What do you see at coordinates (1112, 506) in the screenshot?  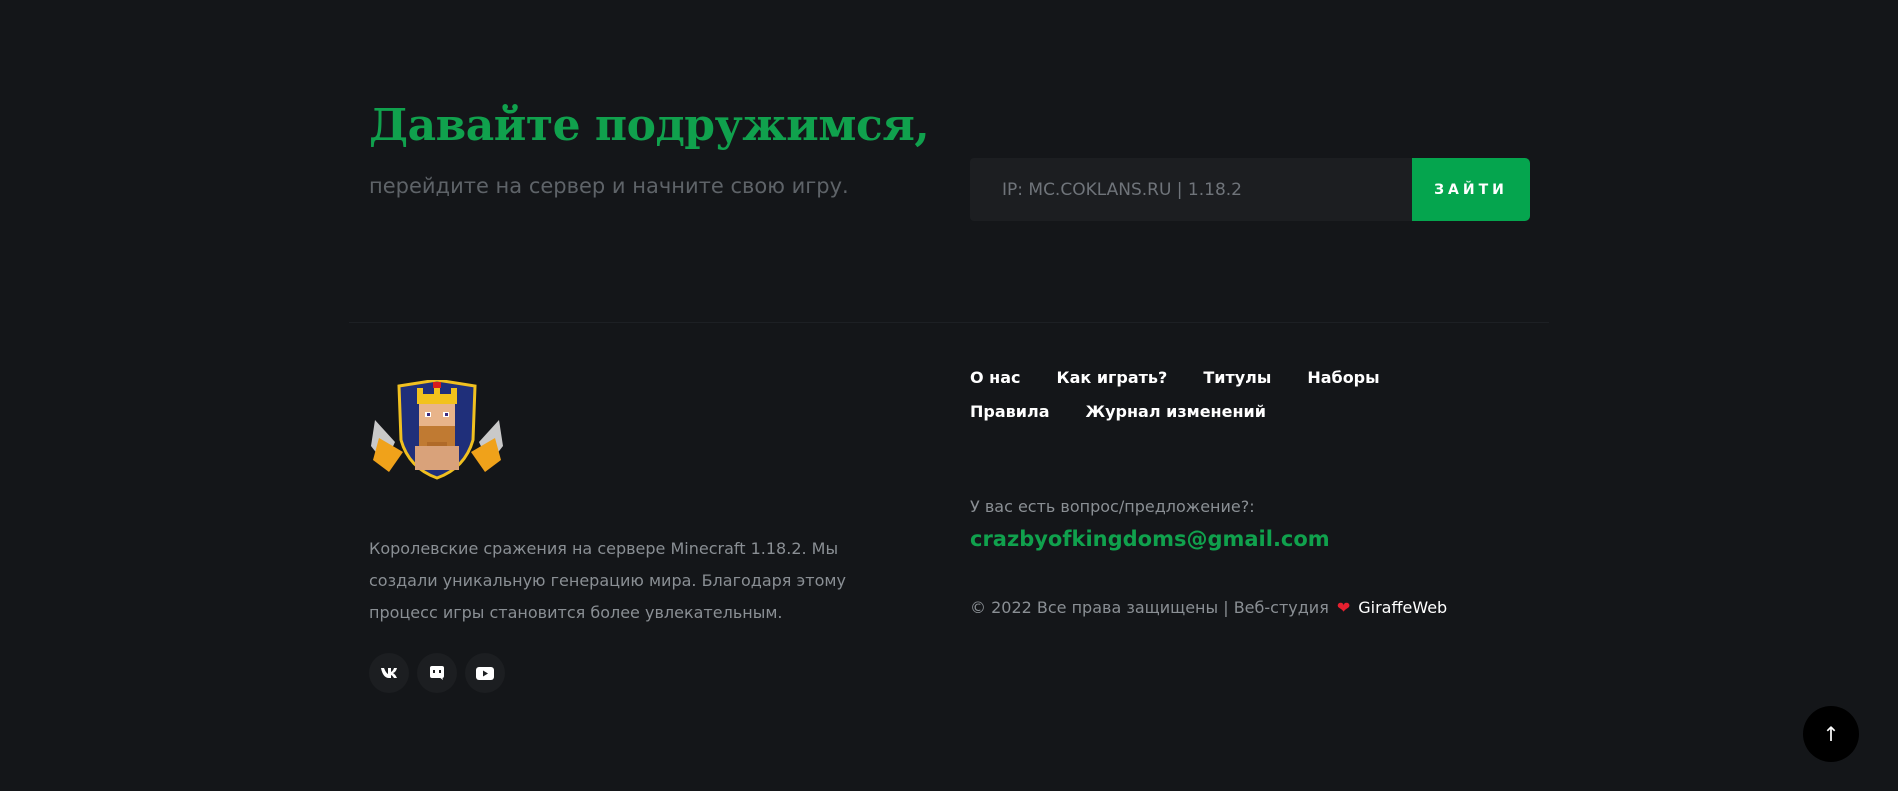 I see `contact-question: У вас есть вопрос/предложение?:` at bounding box center [1112, 506].